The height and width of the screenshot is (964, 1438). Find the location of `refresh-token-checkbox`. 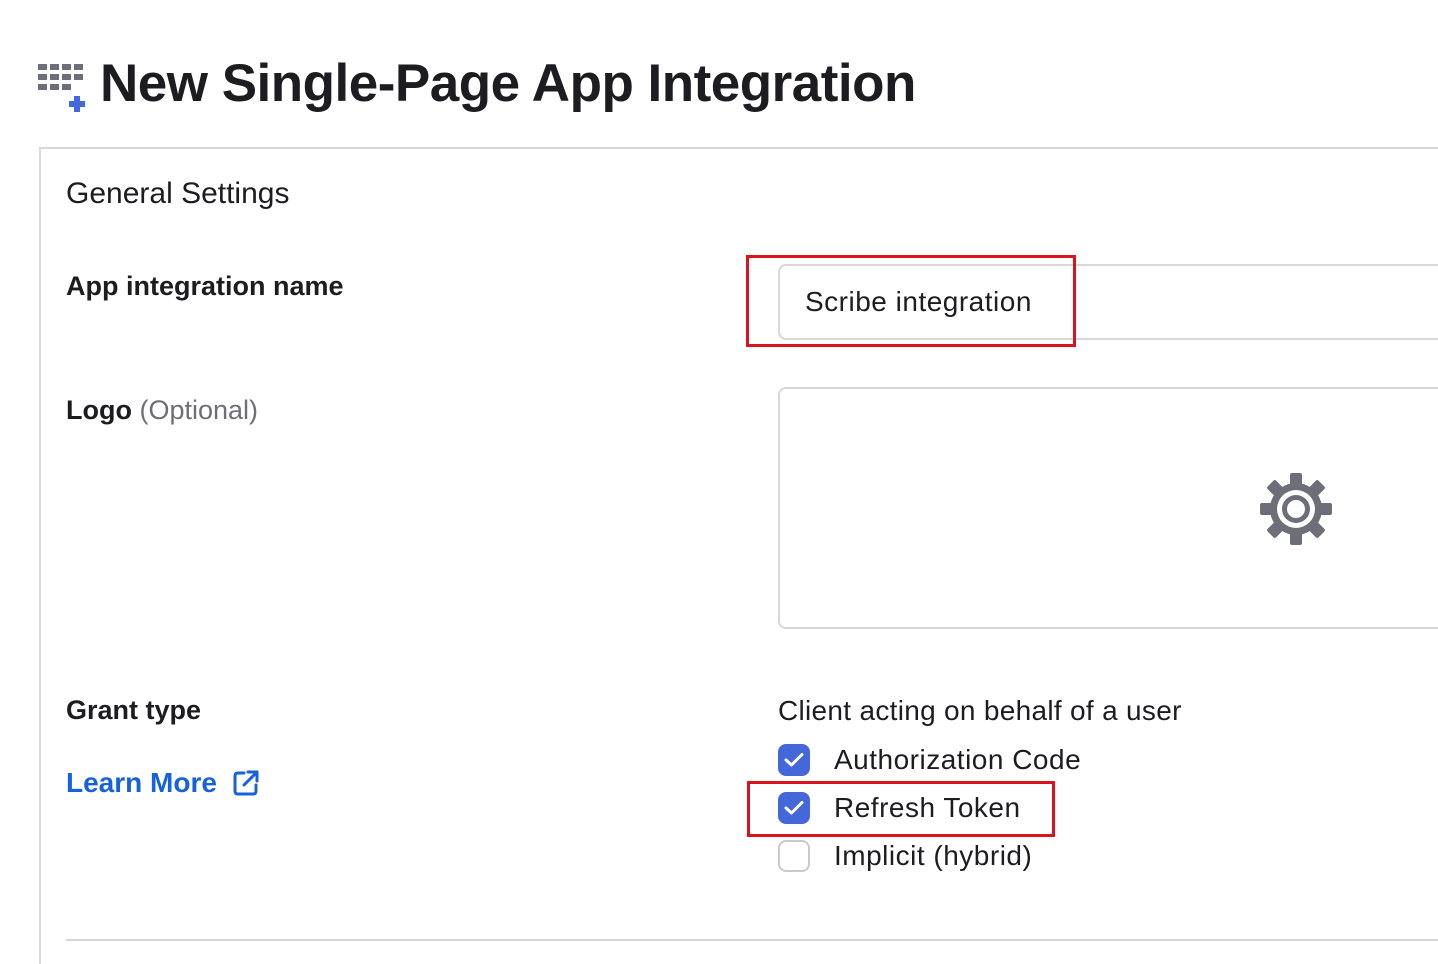

refresh-token-checkbox is located at coordinates (794, 808).